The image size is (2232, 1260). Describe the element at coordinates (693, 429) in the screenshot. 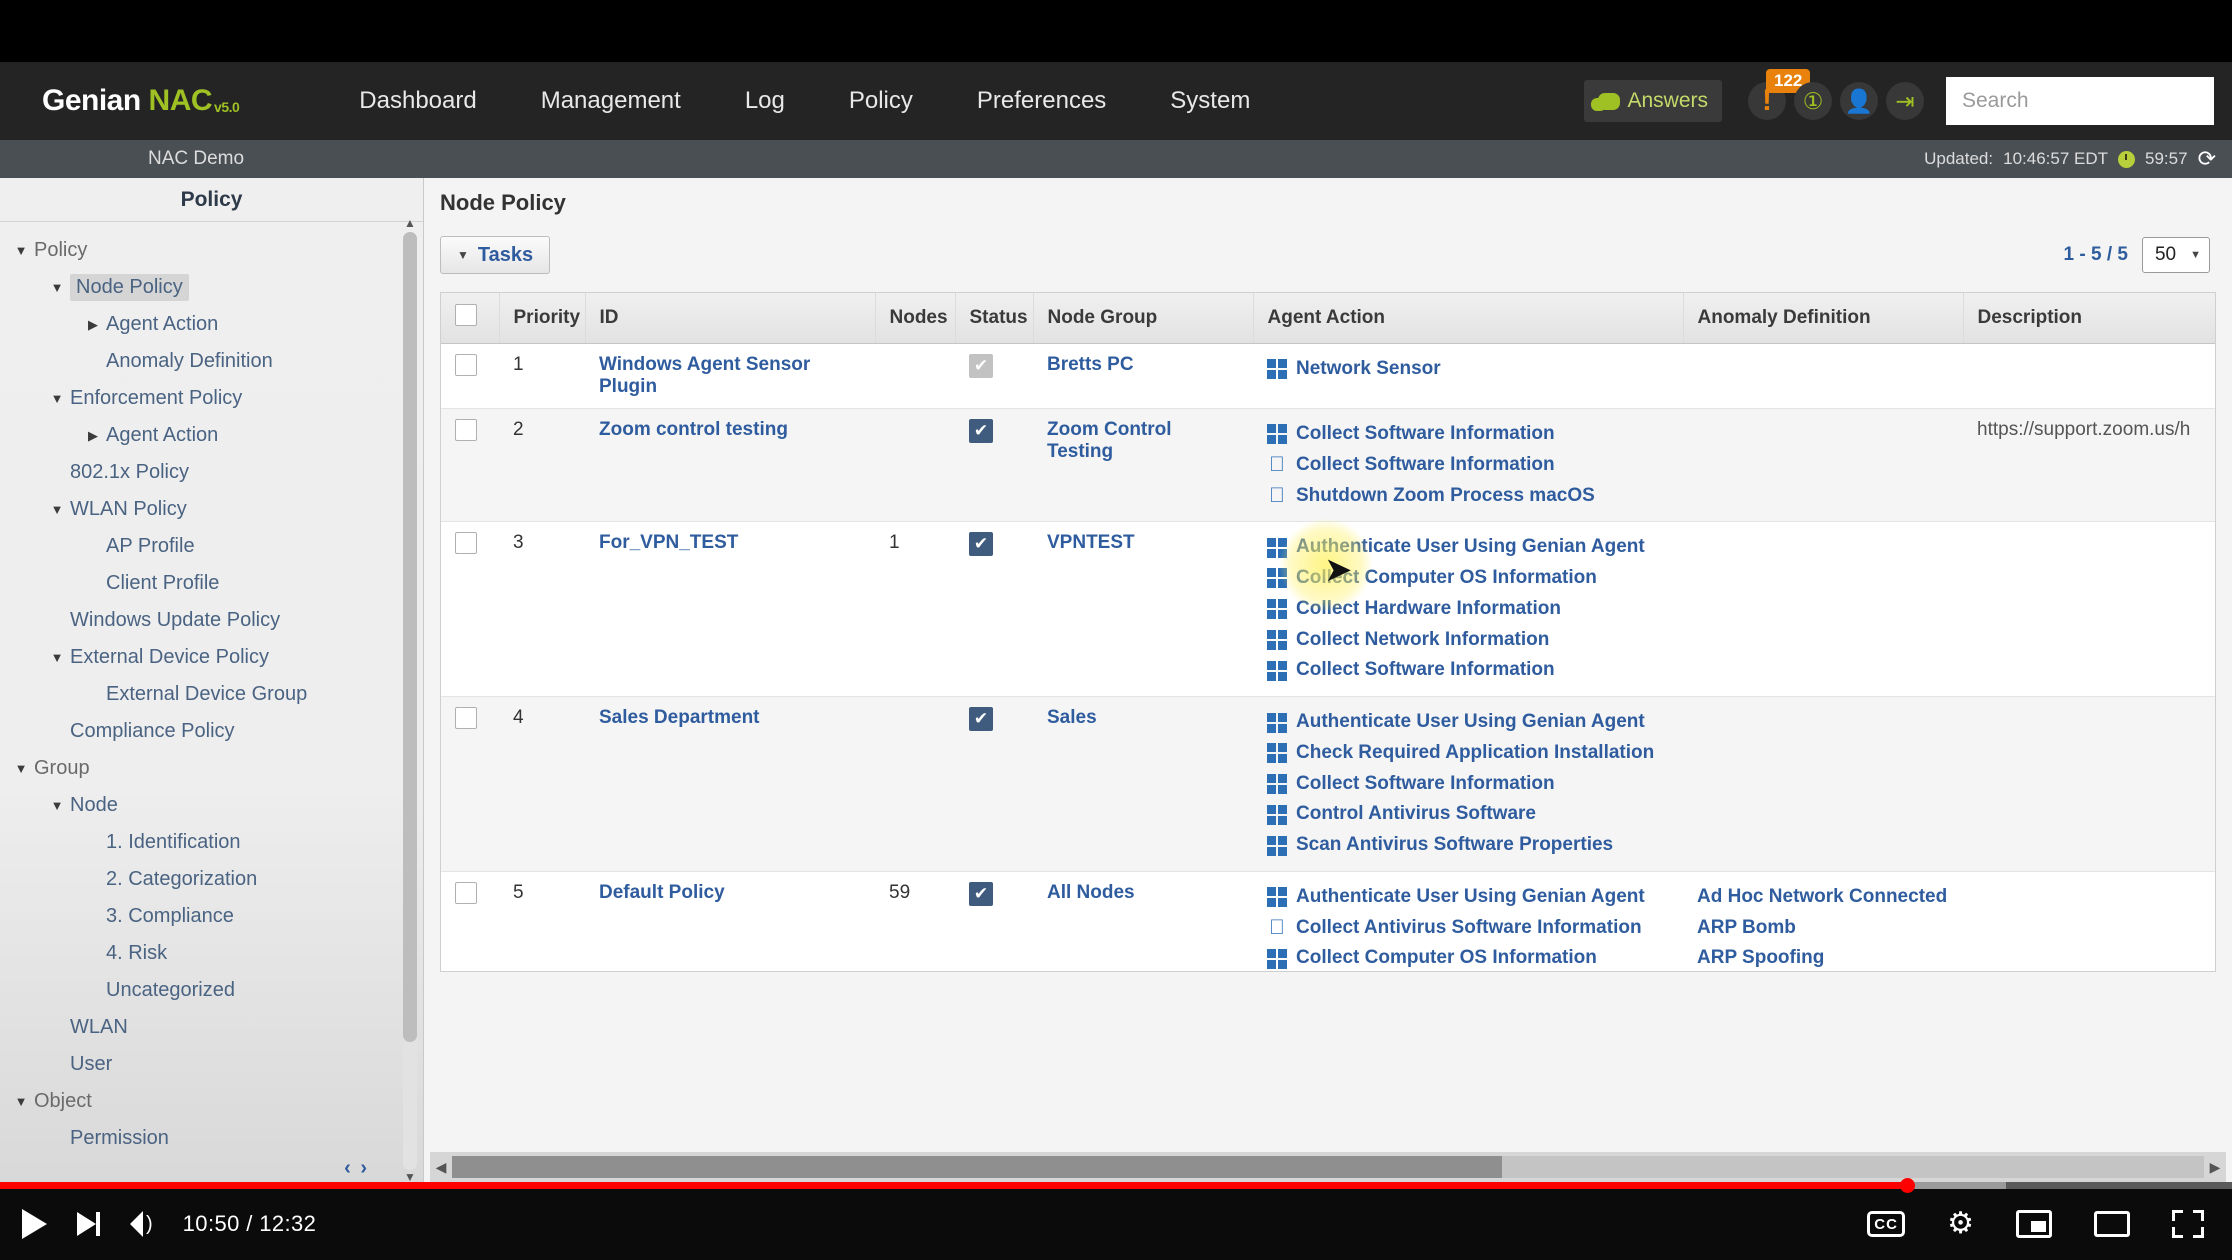

I see `policy-id-link: Zoom control testing` at that location.